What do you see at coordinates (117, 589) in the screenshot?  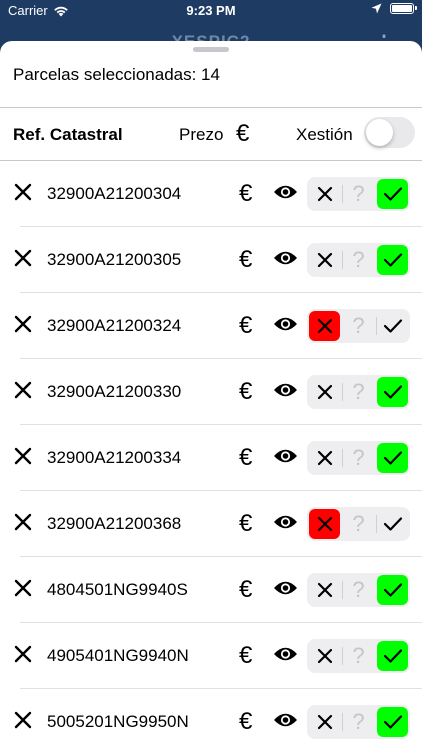 I see `cadastral-ref: 4804501NG9940S` at bounding box center [117, 589].